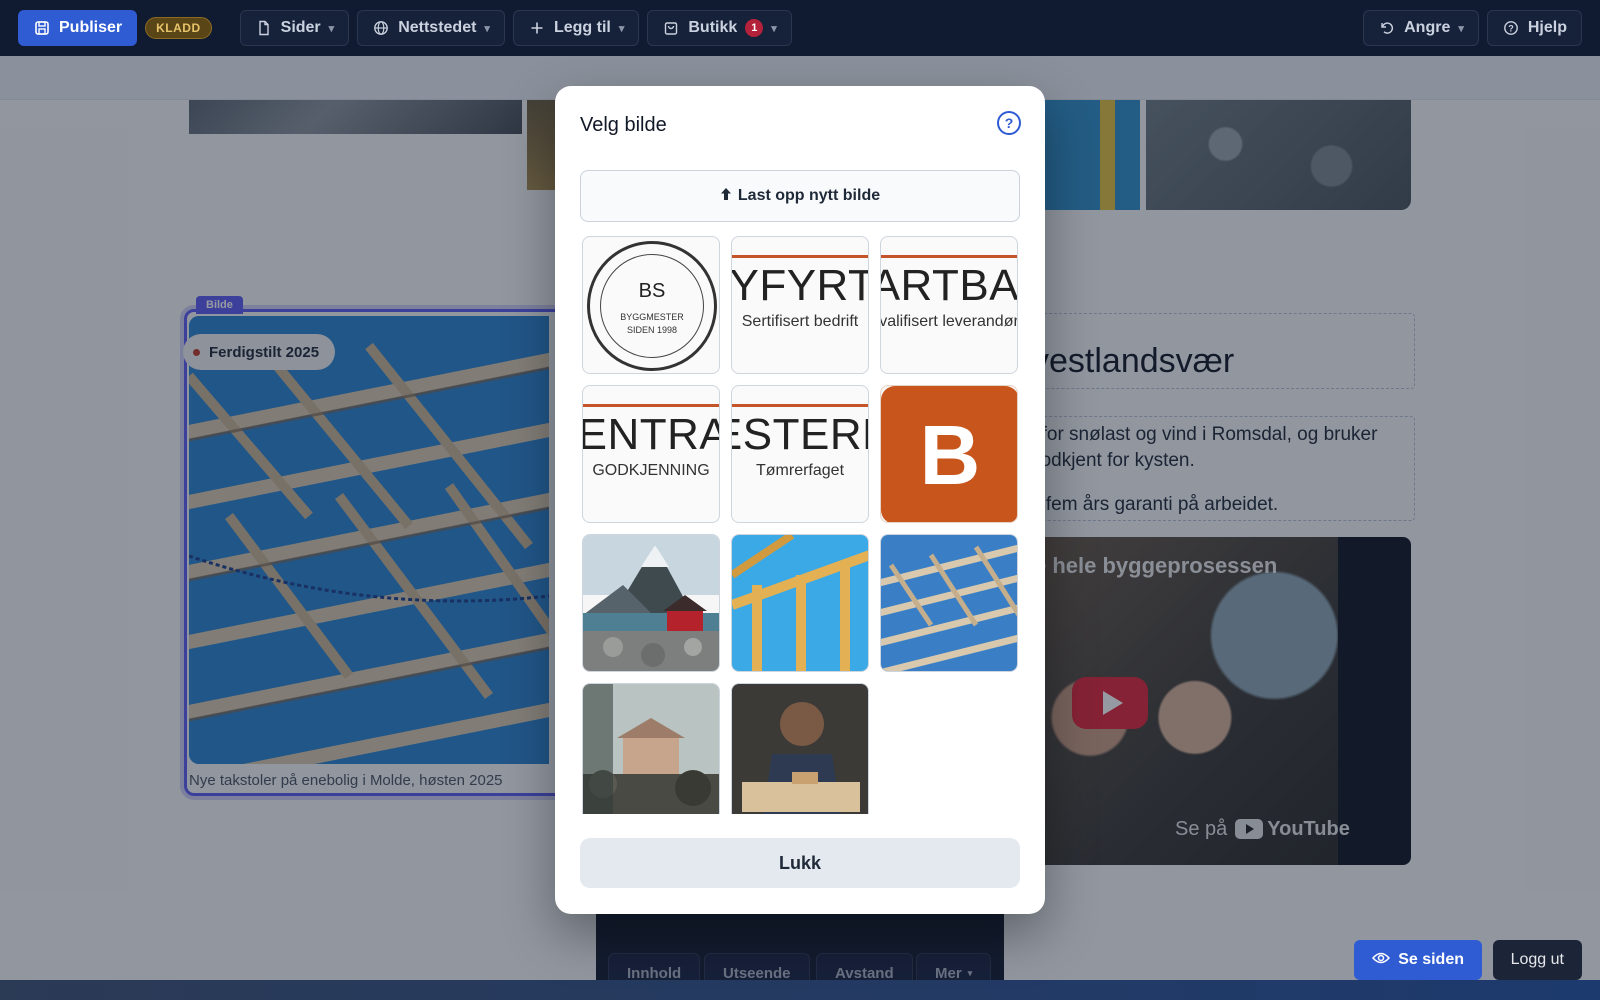 Image resolution: width=1600 pixels, height=1000 pixels. I want to click on bs-logo-line-2: SIDEN 1998, so click(652, 330).